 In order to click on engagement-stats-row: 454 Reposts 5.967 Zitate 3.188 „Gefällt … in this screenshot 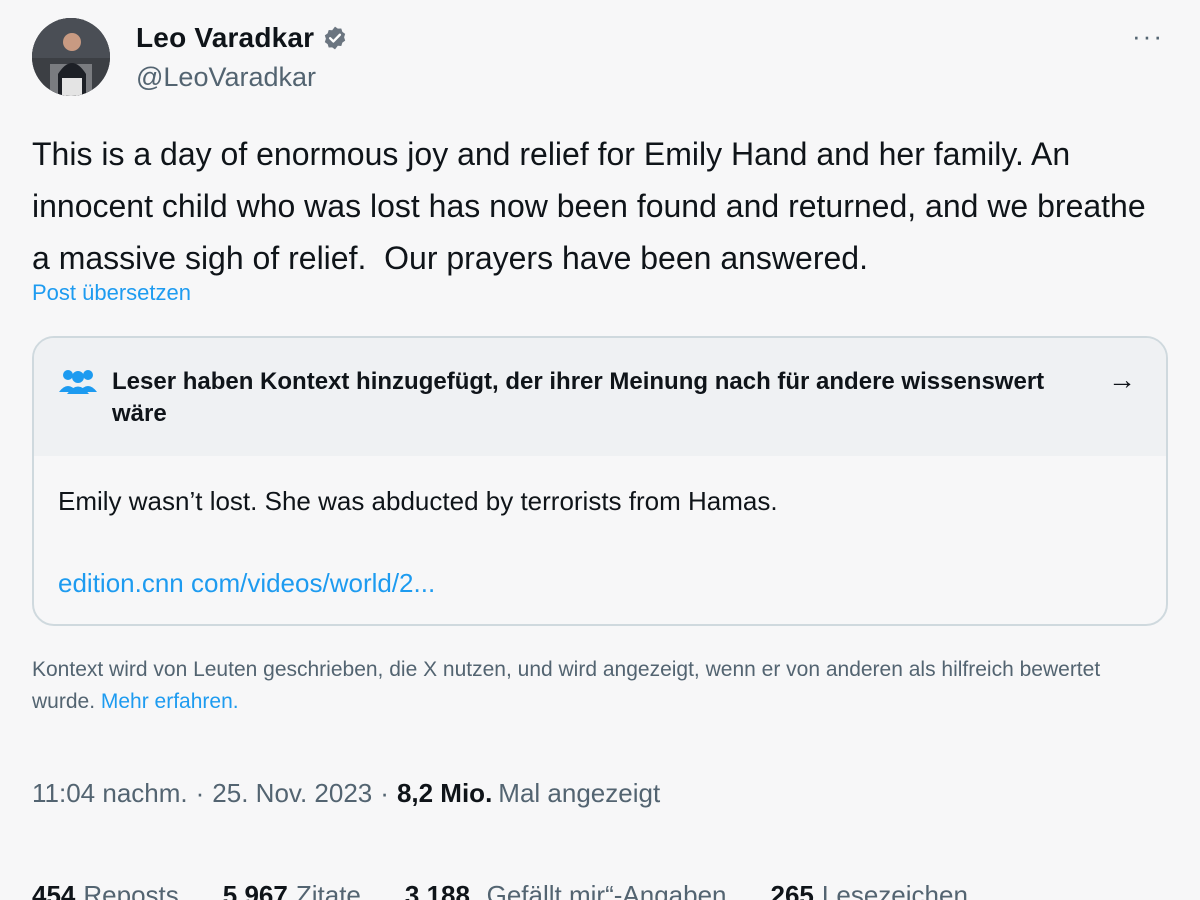, I will do `click(500, 890)`.